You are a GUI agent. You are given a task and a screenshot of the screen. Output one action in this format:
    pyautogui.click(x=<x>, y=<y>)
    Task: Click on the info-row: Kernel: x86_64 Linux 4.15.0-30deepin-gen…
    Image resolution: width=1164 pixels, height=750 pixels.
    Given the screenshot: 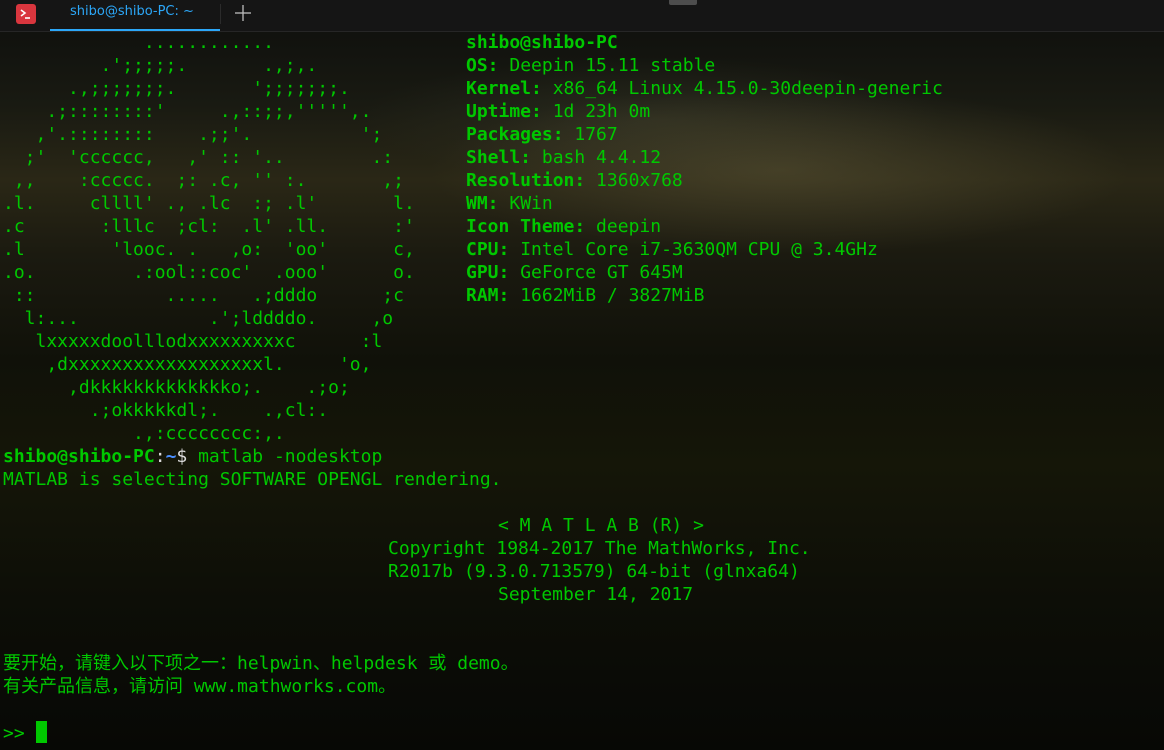 What is the action you would take?
    pyautogui.click(x=704, y=88)
    